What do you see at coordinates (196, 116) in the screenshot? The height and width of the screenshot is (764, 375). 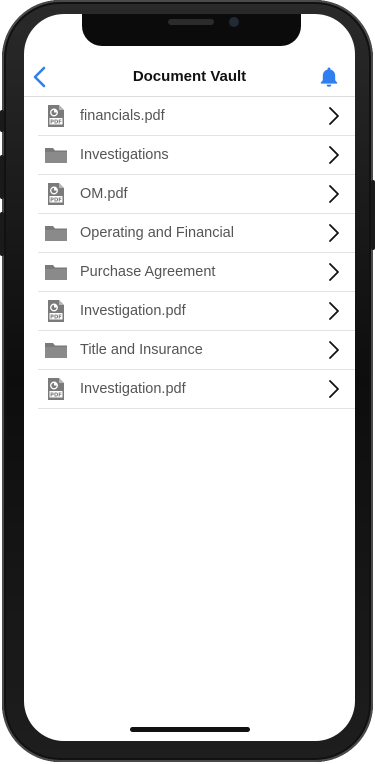 I see `list-item: PDF financials.pdf` at bounding box center [196, 116].